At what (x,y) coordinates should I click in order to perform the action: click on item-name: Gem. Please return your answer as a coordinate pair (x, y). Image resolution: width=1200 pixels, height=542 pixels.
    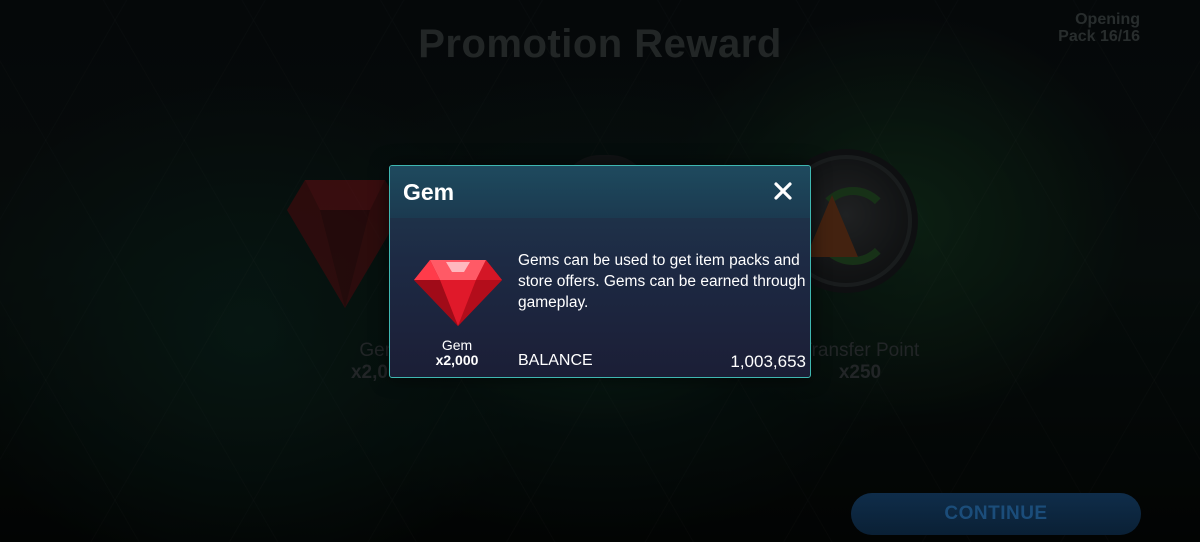
    Looking at the image, I should click on (457, 345).